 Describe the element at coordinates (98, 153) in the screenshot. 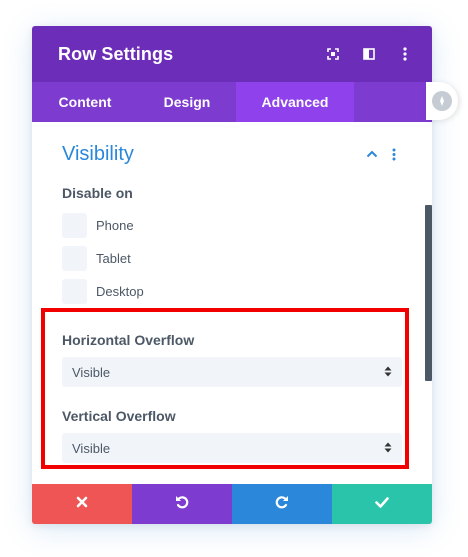

I see `section-title: Visibility` at that location.